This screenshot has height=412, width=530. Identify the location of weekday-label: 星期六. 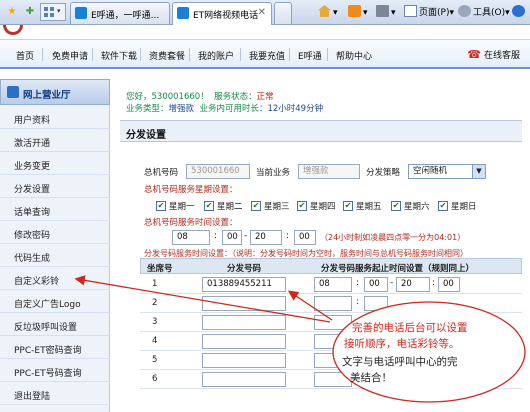
(417, 207).